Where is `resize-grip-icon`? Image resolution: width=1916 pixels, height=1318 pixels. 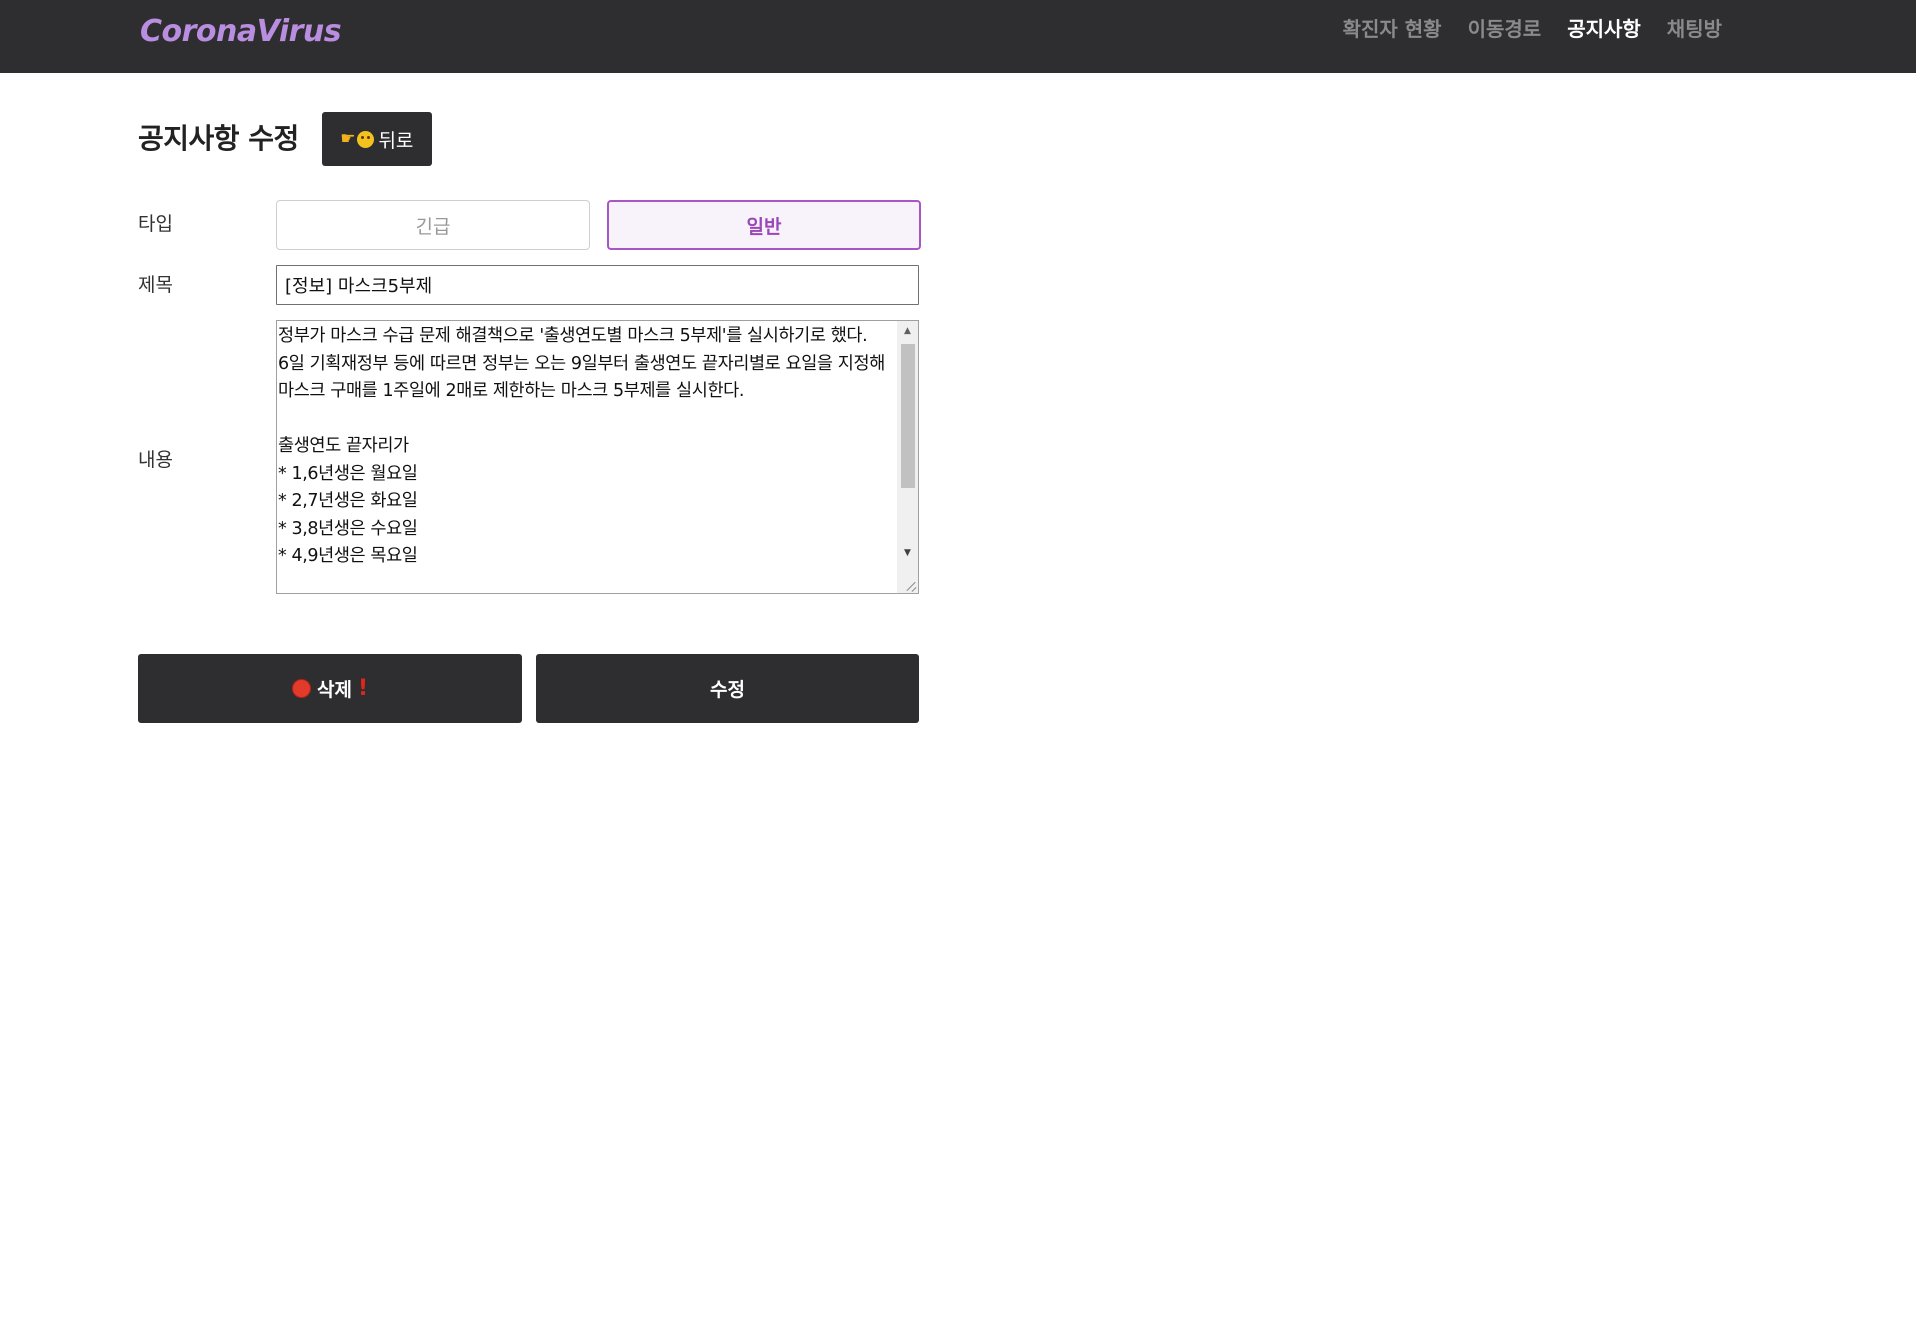 resize-grip-icon is located at coordinates (907, 583).